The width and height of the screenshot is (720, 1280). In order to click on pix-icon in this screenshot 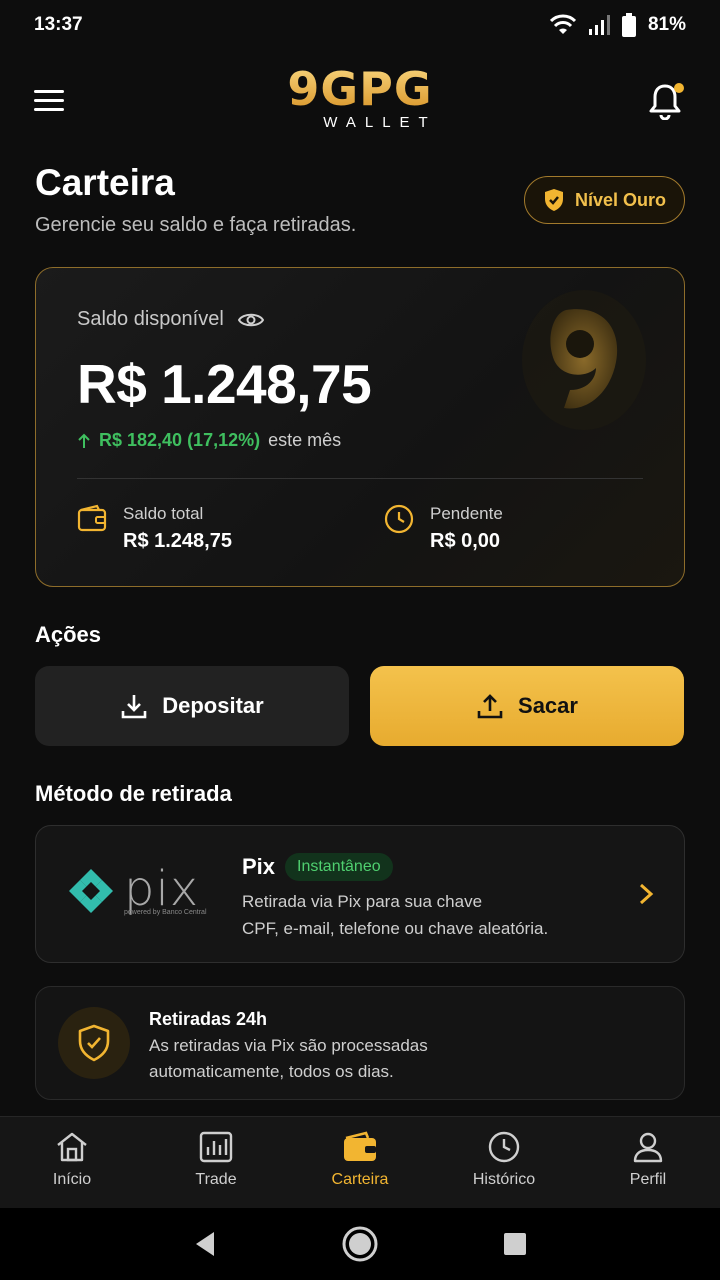, I will do `click(91, 891)`.